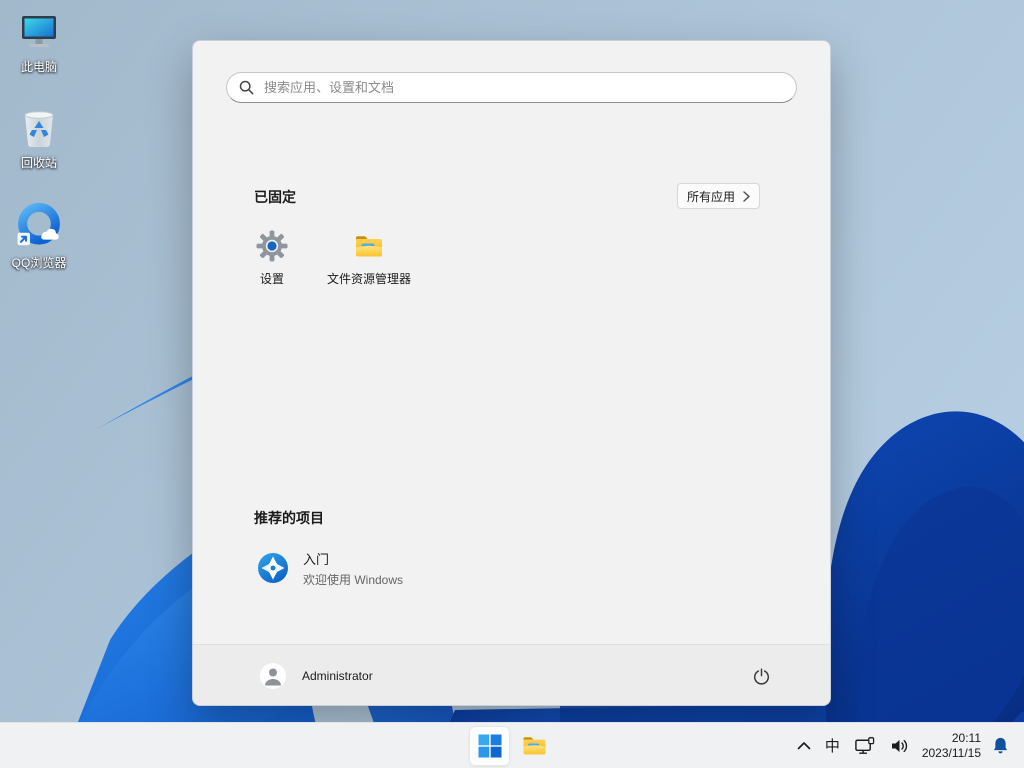  What do you see at coordinates (275, 197) in the screenshot?
I see `pinned-section-header: 已固定` at bounding box center [275, 197].